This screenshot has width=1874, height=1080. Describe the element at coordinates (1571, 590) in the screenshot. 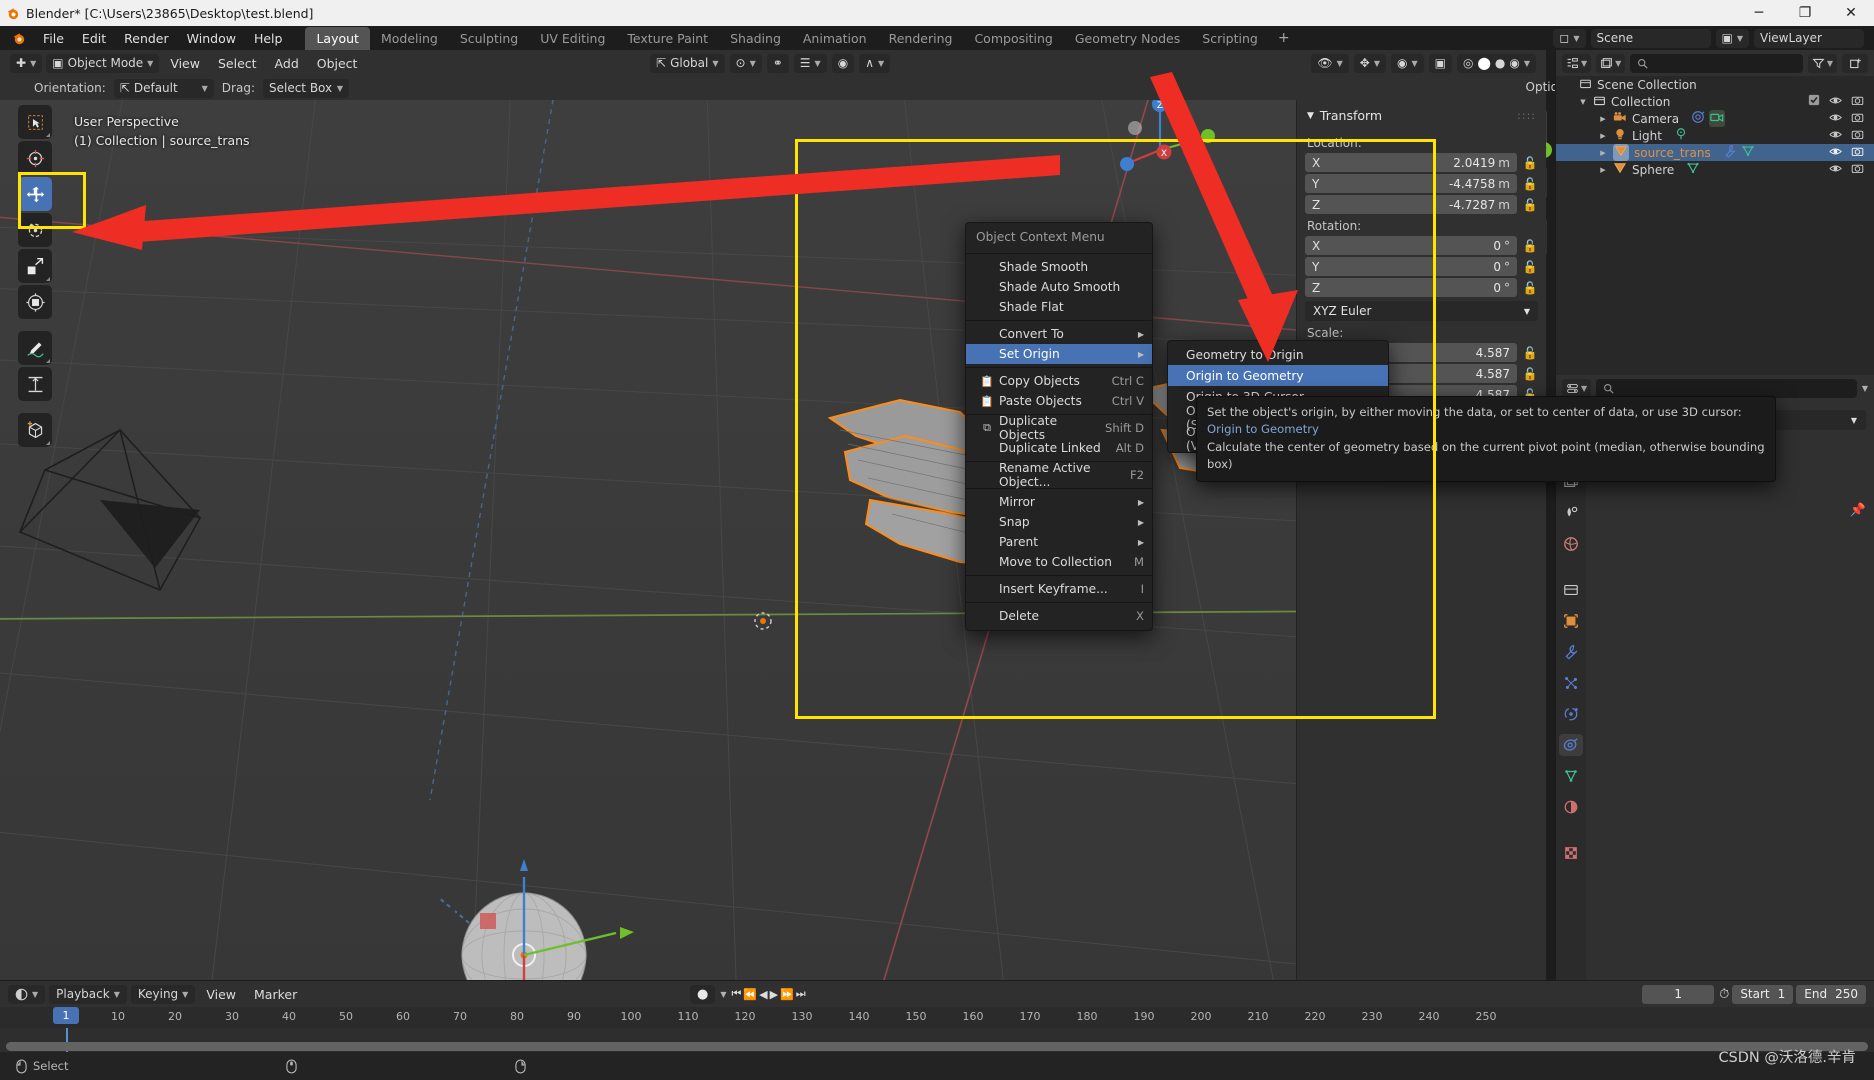

I see `properties-tab-collection` at that location.